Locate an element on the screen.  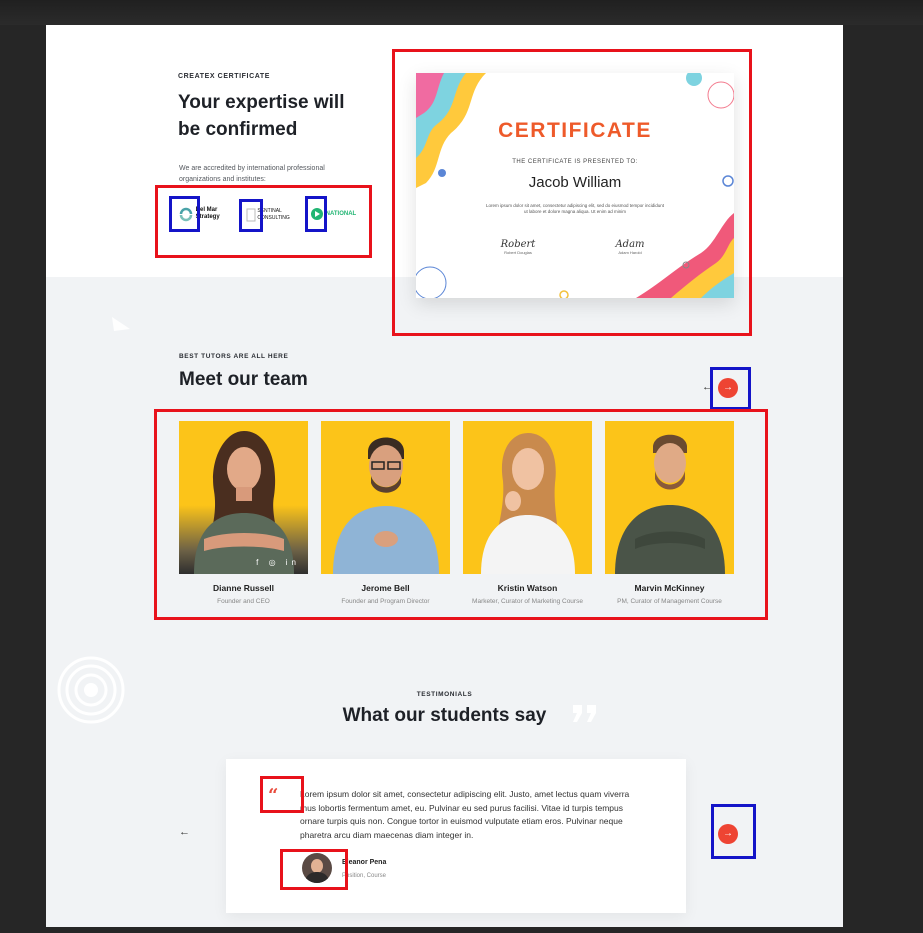
browser-top-bar is located at coordinates (461, 12).